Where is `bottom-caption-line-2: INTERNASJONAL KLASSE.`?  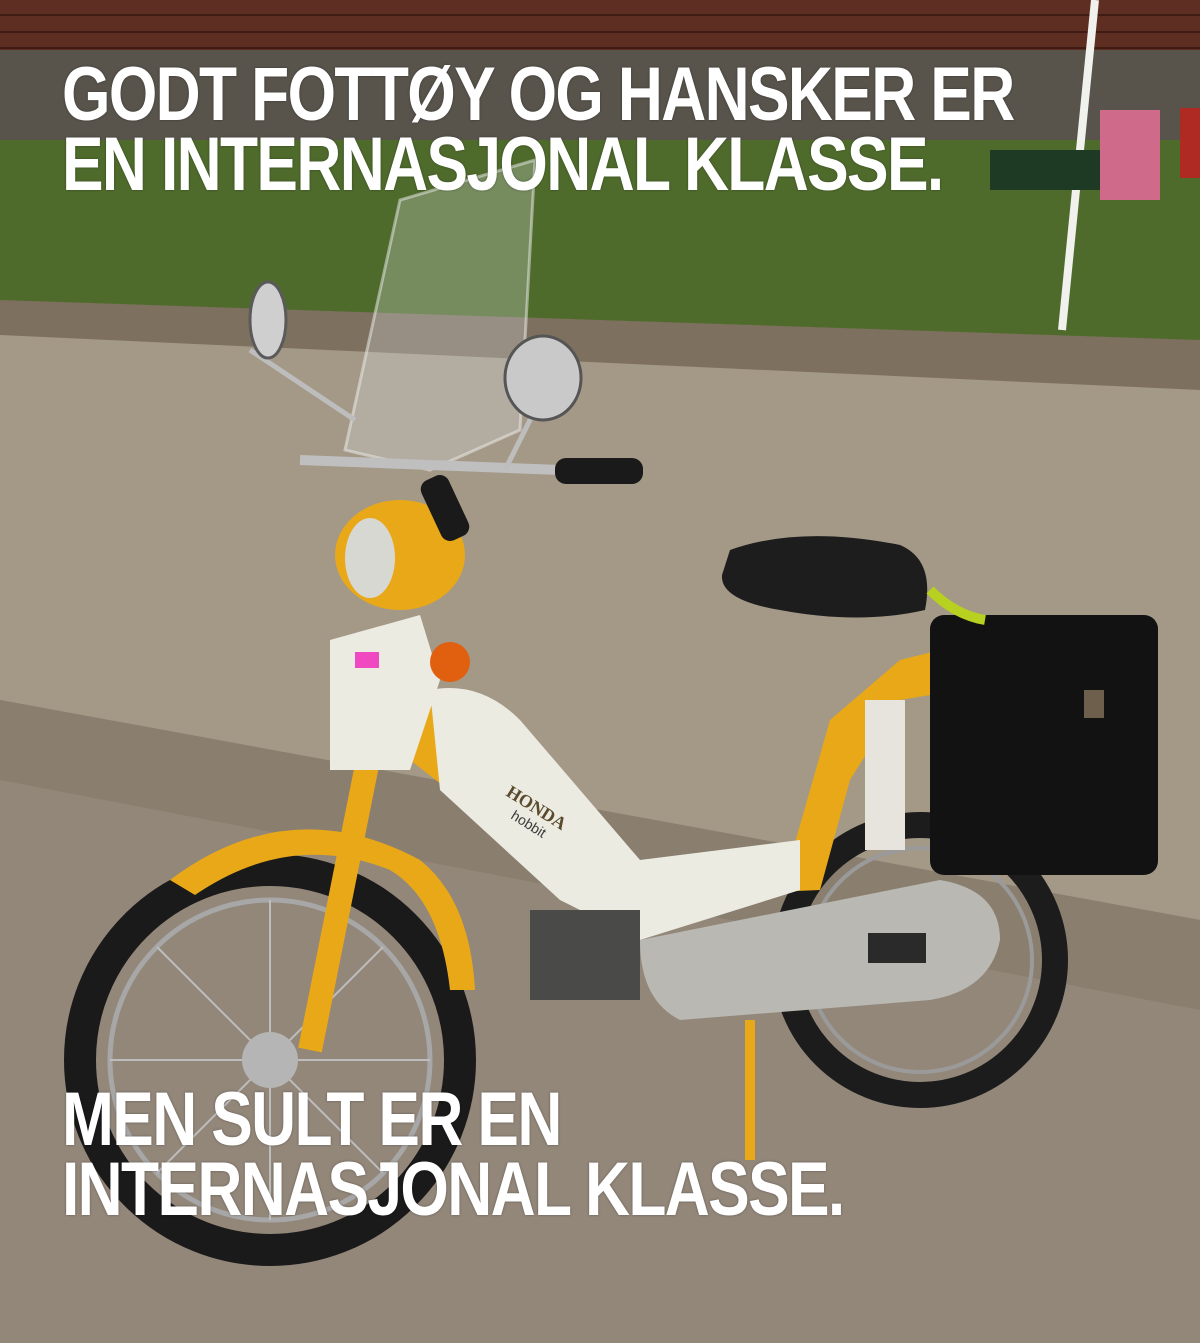 bottom-caption-line-2: INTERNASJONAL KLASSE. is located at coordinates (453, 1189).